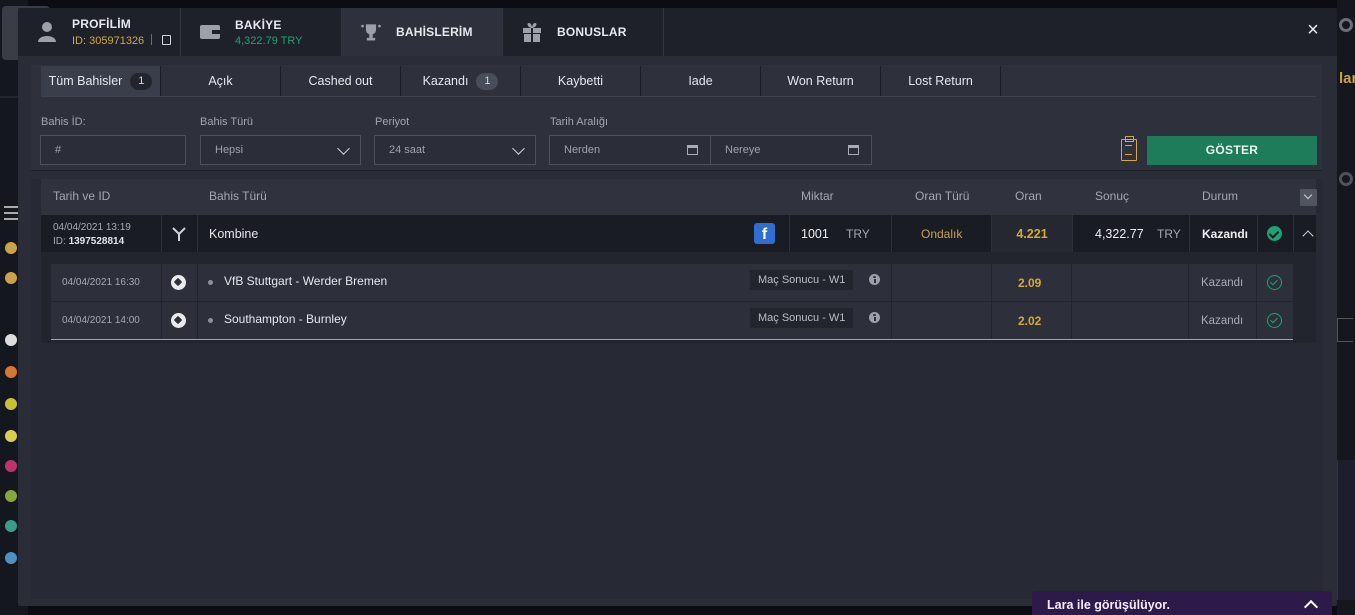  Describe the element at coordinates (1032, 233) in the screenshot. I see `bet-odds: 4.221` at that location.